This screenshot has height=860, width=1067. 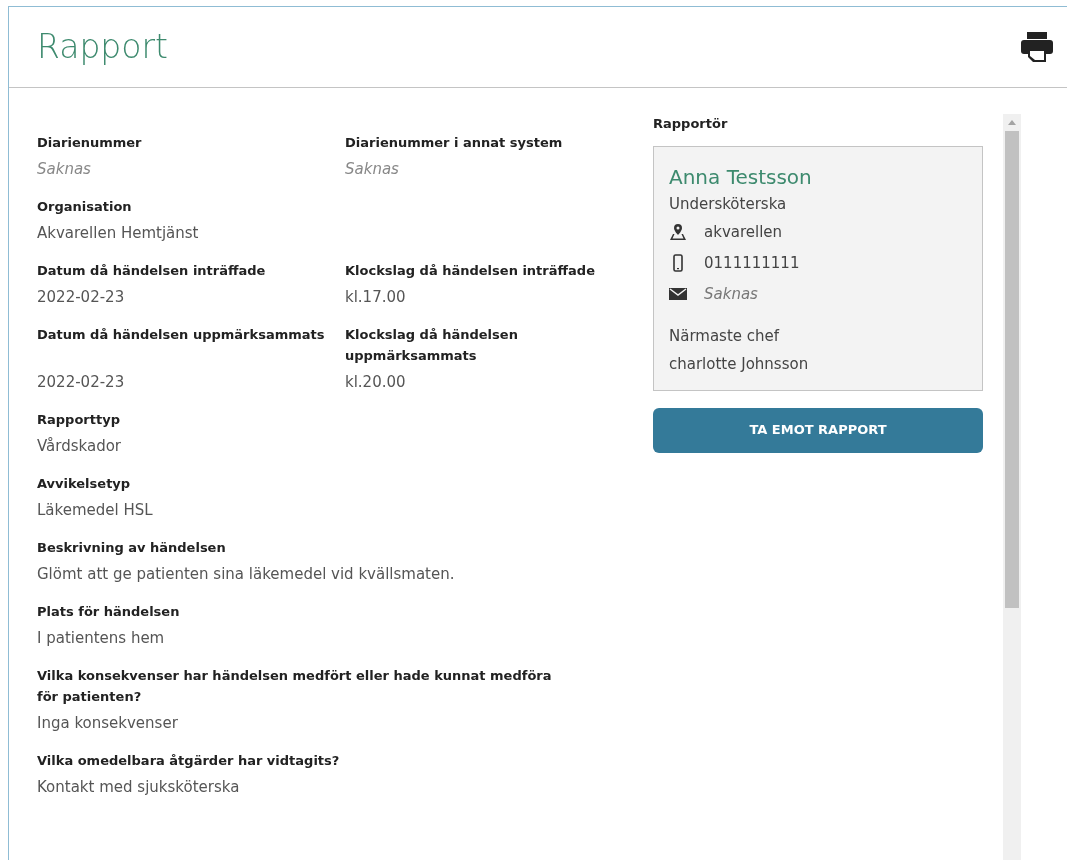 I want to click on contact-value: Saknas, so click(x=731, y=294).